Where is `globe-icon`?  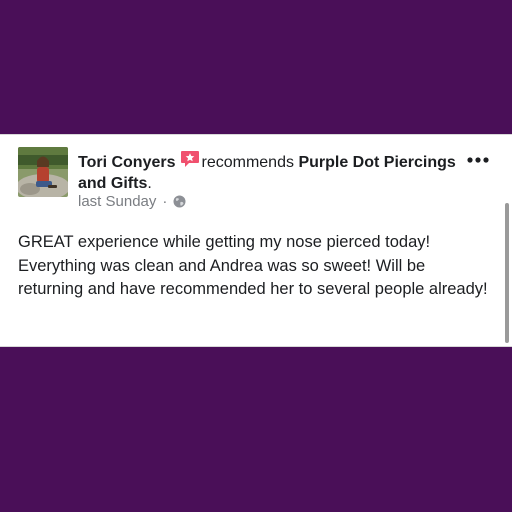 globe-icon is located at coordinates (179, 201).